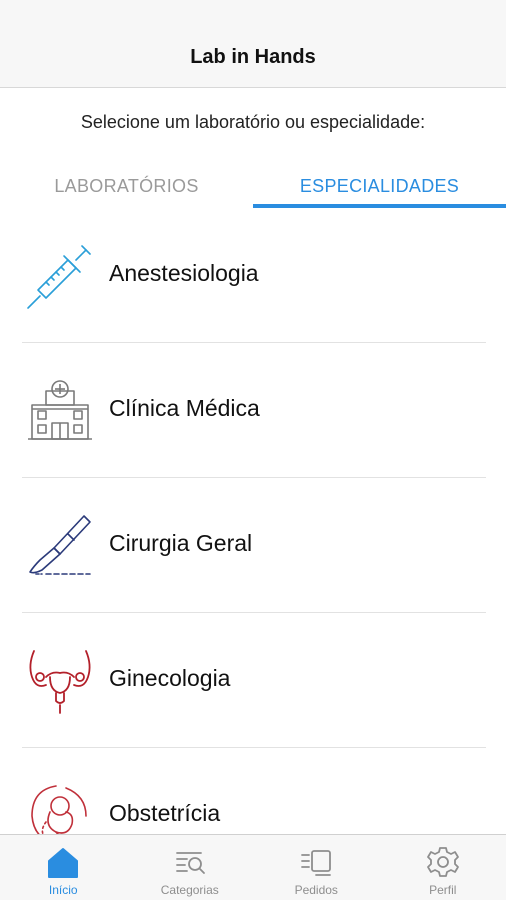 The image size is (506, 900). I want to click on navigation-bar: Lab in Hands, so click(253, 44).